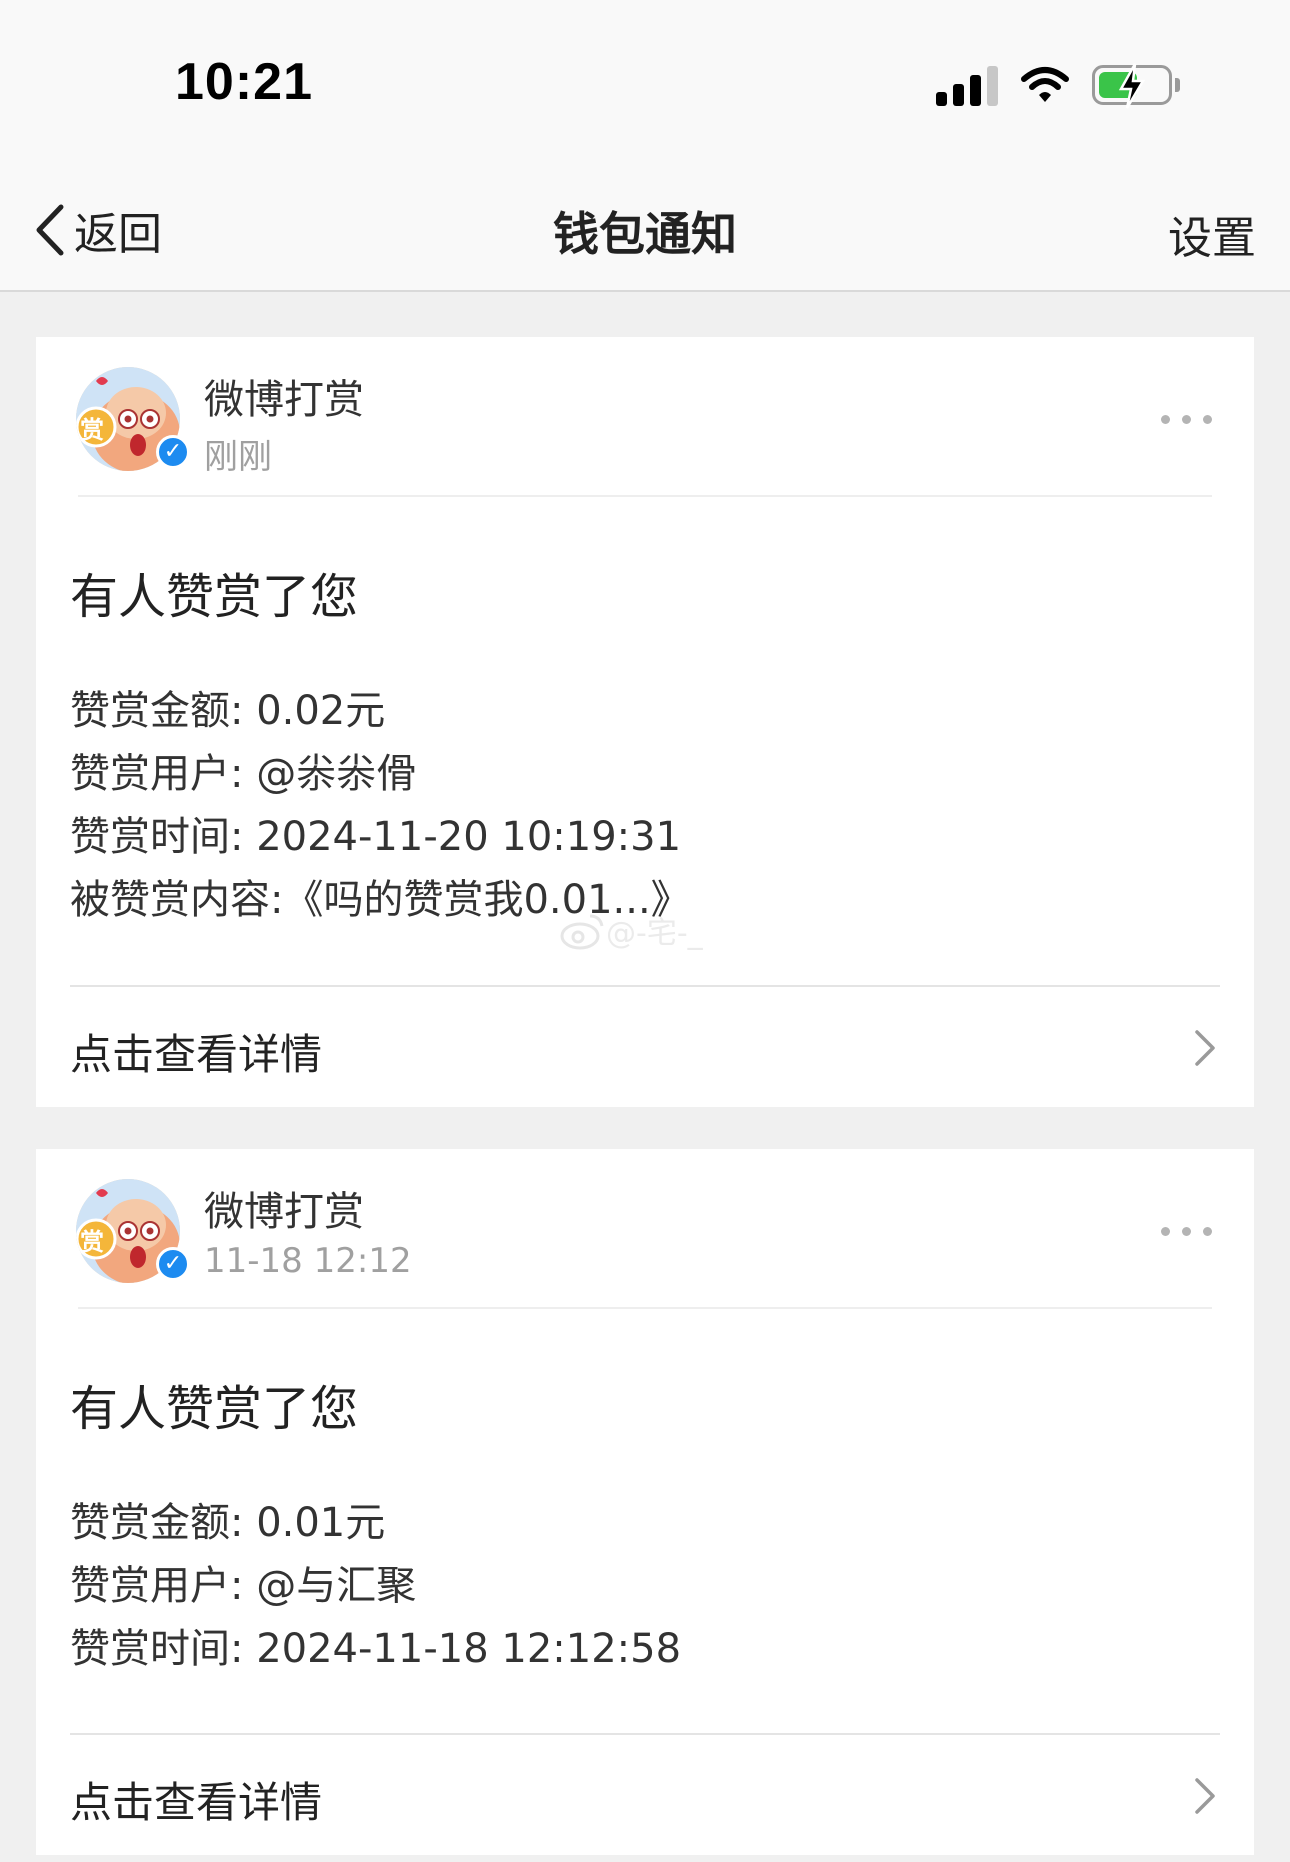 The width and height of the screenshot is (1290, 1862). I want to click on settings-button: 设置, so click(1212, 234).